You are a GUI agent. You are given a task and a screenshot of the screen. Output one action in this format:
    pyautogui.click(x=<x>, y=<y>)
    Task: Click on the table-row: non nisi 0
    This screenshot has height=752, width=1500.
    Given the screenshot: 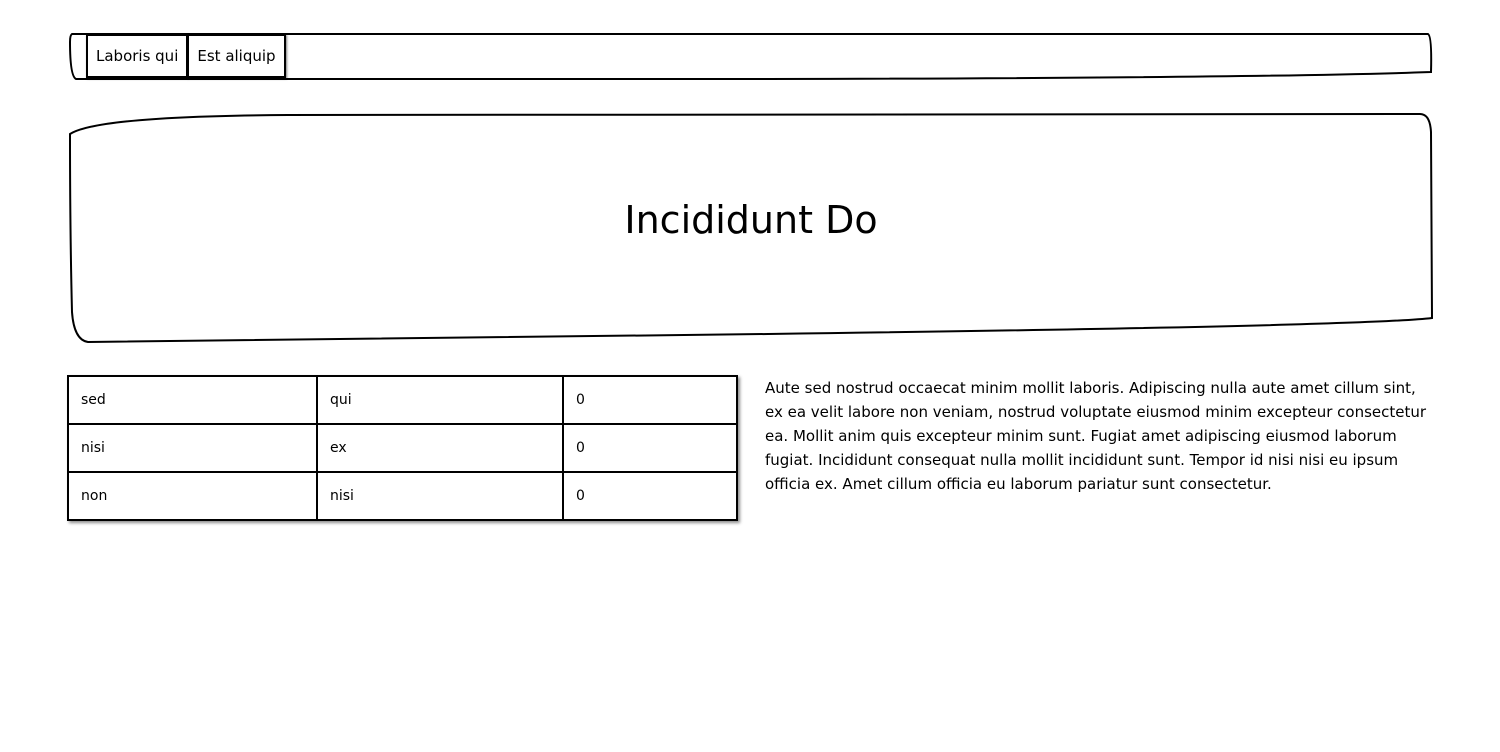 What is the action you would take?
    pyautogui.click(x=402, y=496)
    